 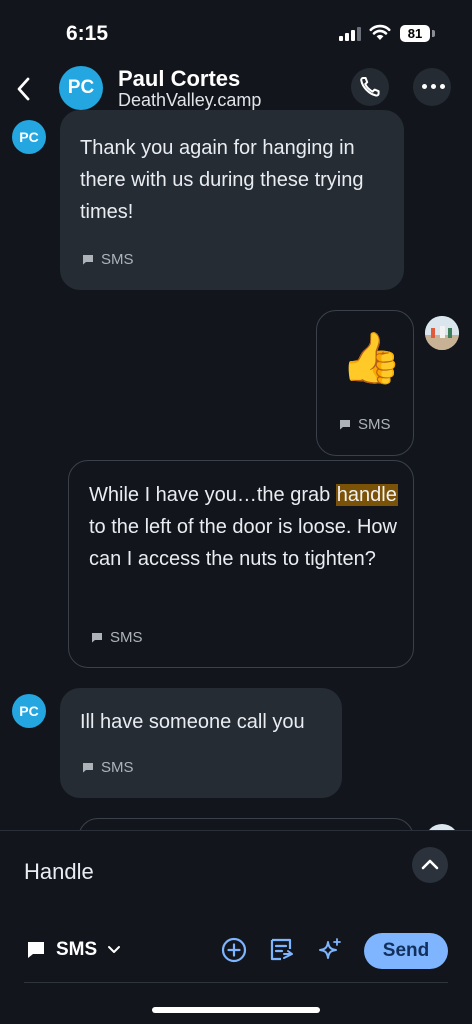 What do you see at coordinates (59, 872) in the screenshot?
I see `message-input: Handle` at bounding box center [59, 872].